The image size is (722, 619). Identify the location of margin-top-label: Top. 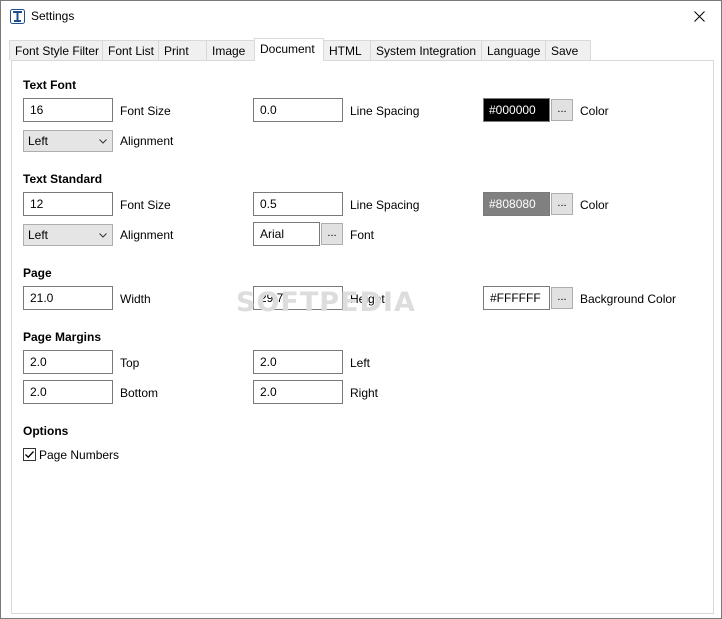
(130, 363).